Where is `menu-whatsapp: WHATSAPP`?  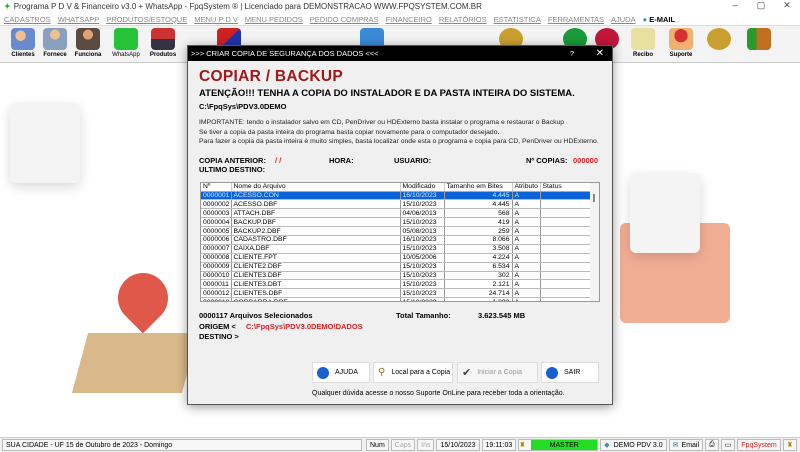 menu-whatsapp: WHATSAPP is located at coordinates (79, 19).